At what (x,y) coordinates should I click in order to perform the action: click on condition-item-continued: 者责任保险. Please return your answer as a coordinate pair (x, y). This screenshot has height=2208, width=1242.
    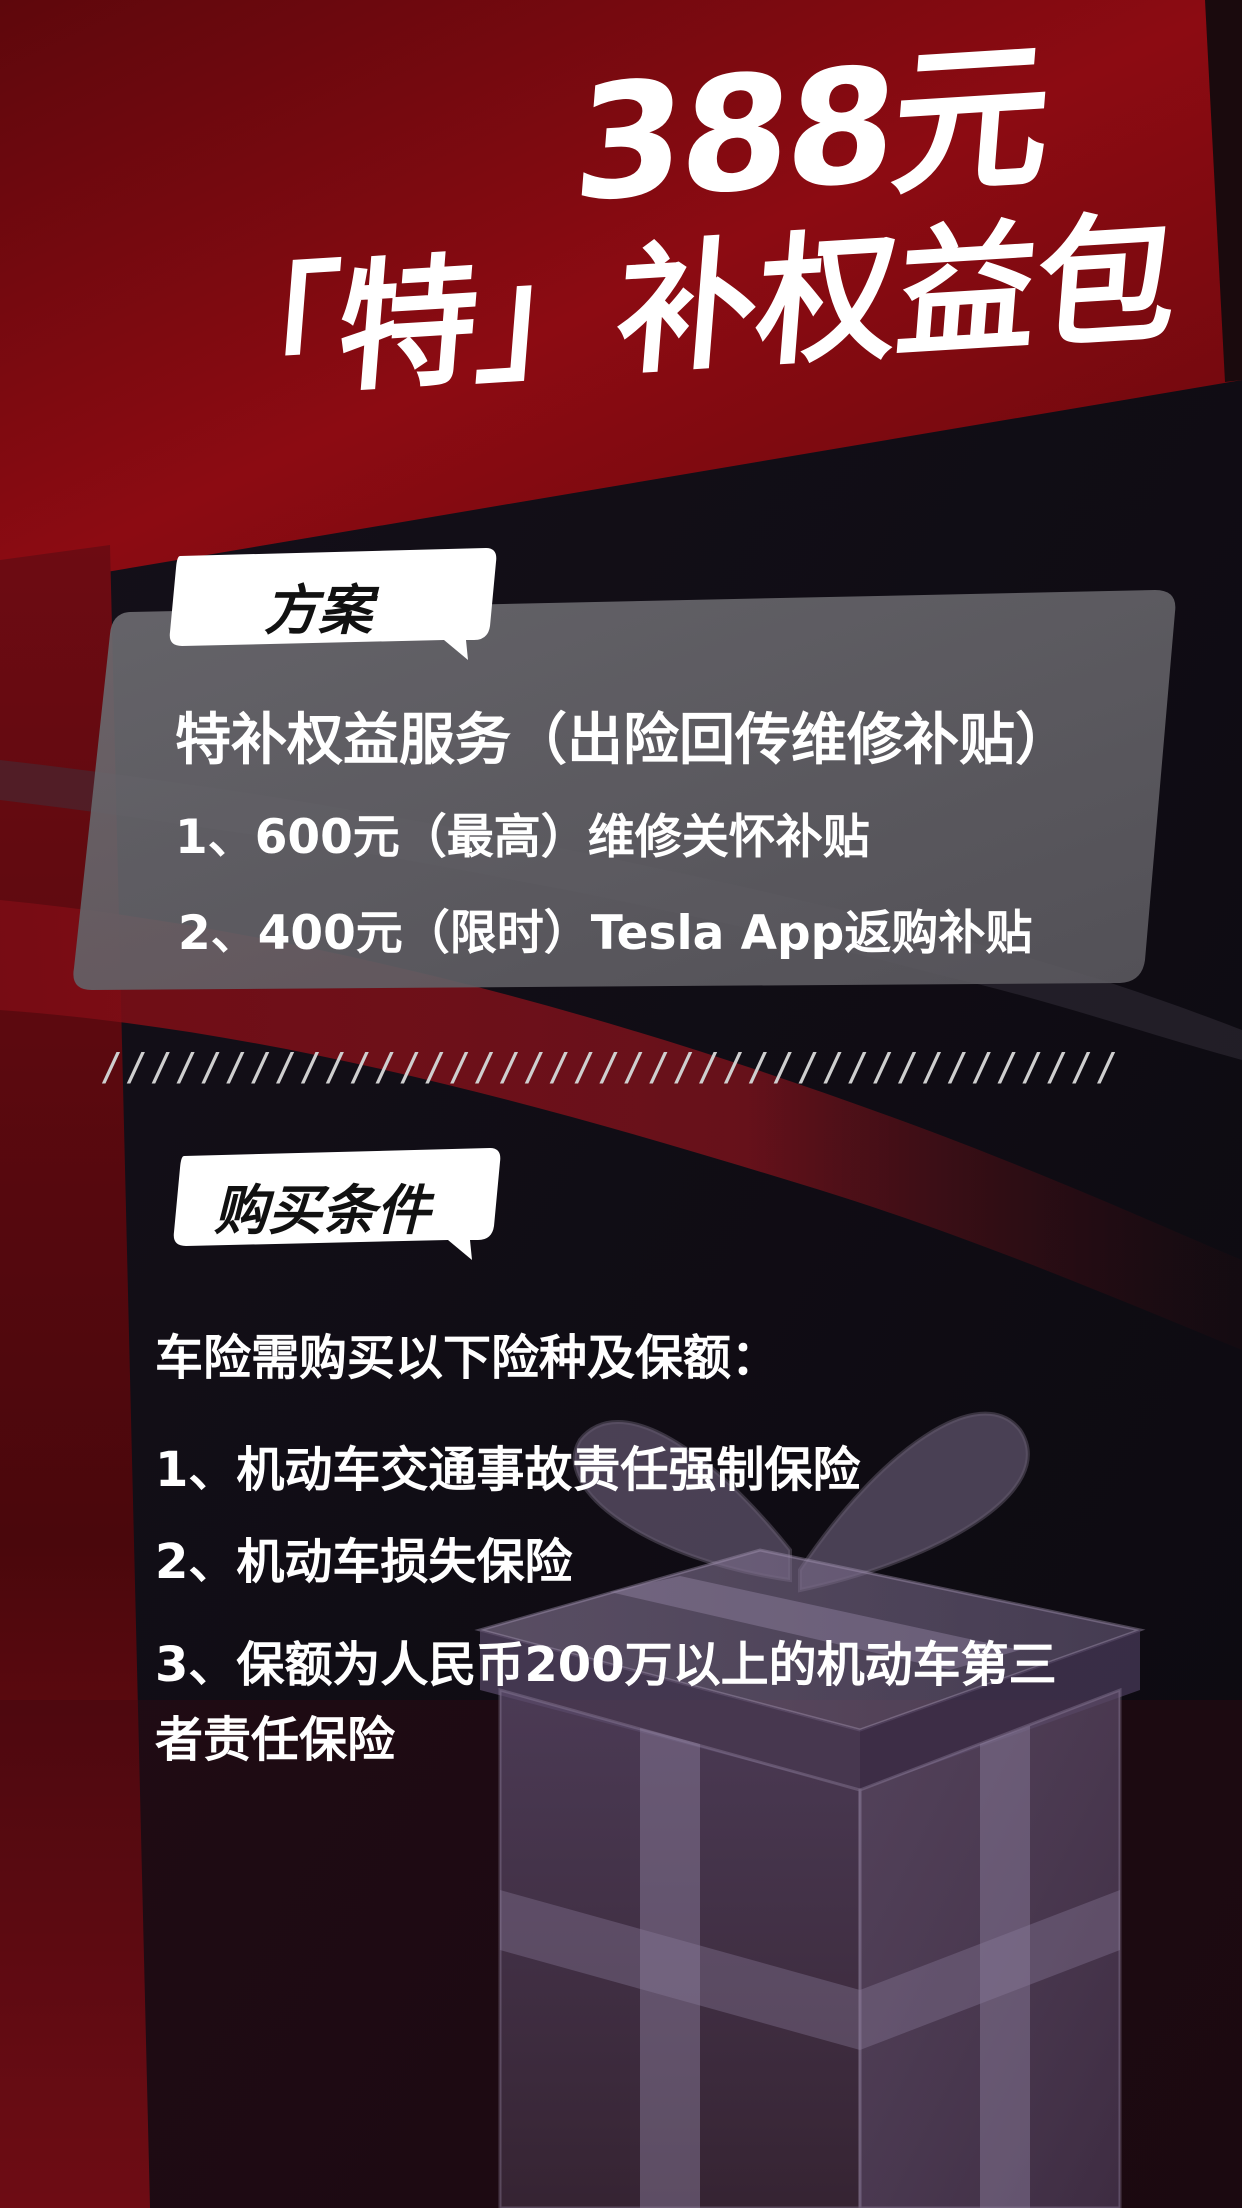
    Looking at the image, I should click on (275, 1740).